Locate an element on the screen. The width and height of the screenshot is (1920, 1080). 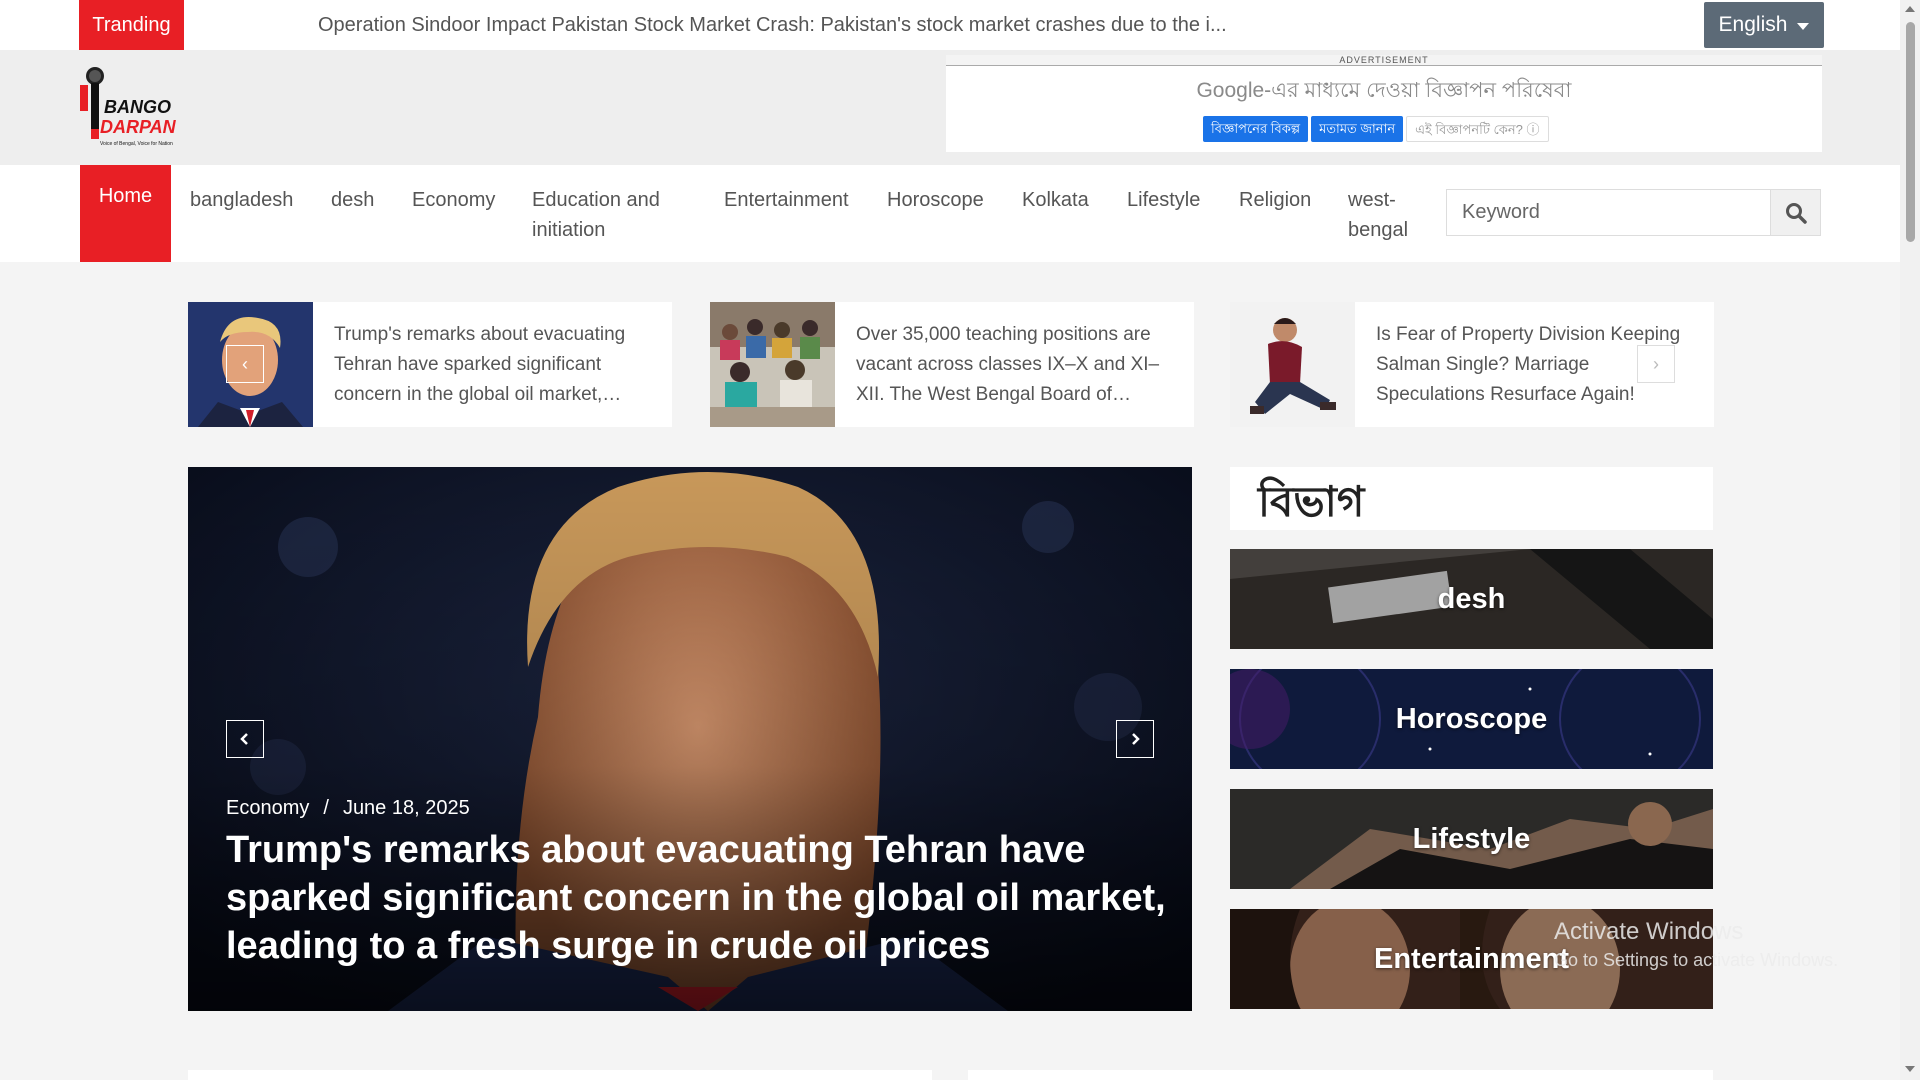
category-label: Horoscope is located at coordinates (1471, 718).